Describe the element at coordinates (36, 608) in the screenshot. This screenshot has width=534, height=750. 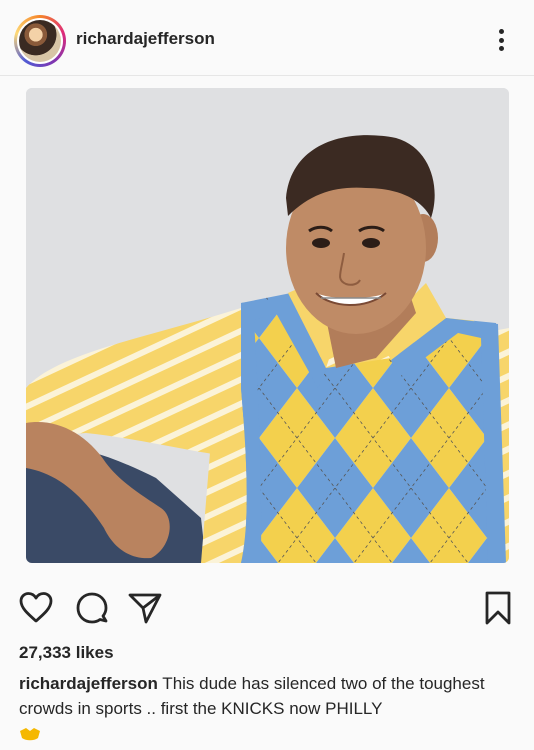
I see `heart-icon` at that location.